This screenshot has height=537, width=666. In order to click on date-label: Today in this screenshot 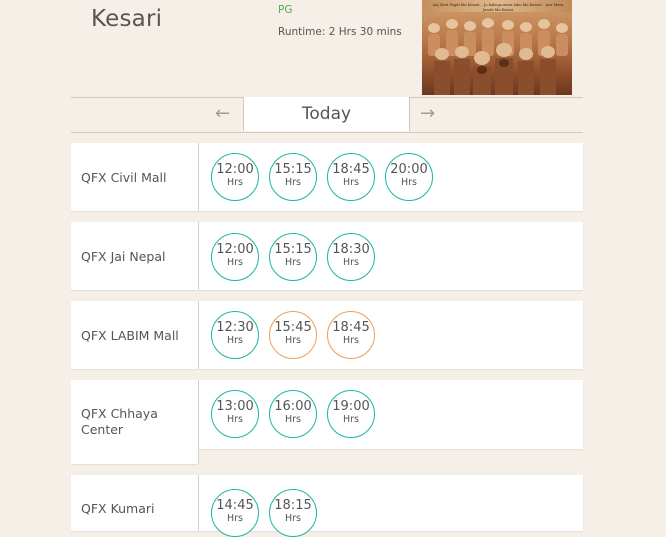, I will do `click(326, 114)`.